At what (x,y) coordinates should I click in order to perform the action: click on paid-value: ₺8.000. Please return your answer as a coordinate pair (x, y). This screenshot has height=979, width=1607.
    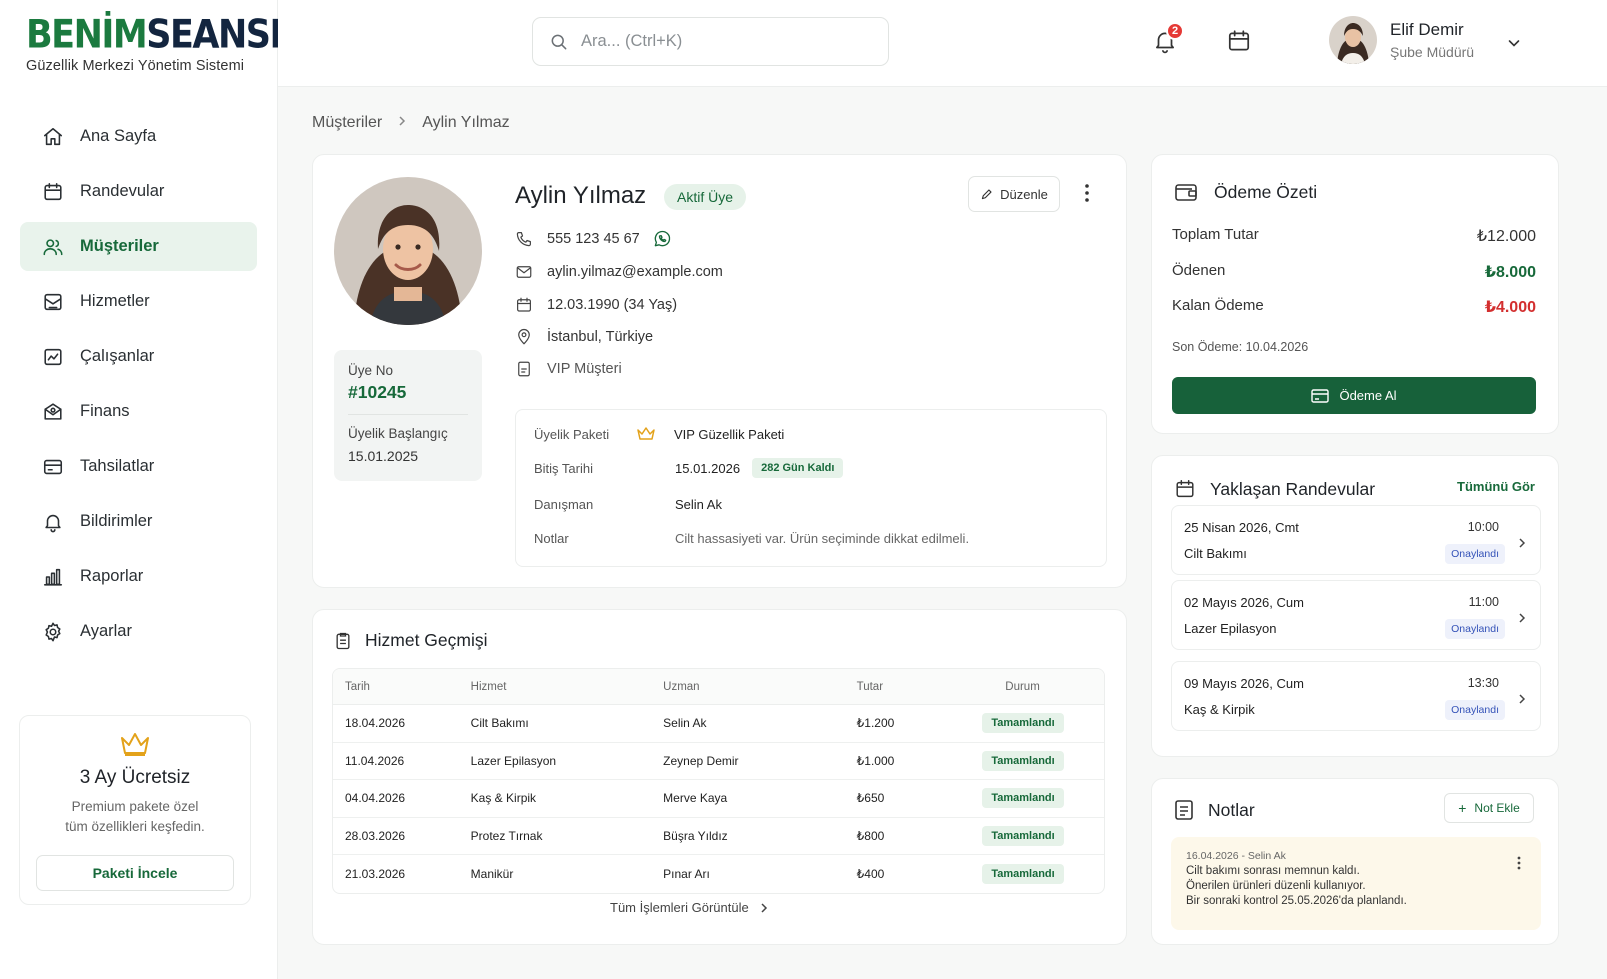
    Looking at the image, I should click on (1510, 272).